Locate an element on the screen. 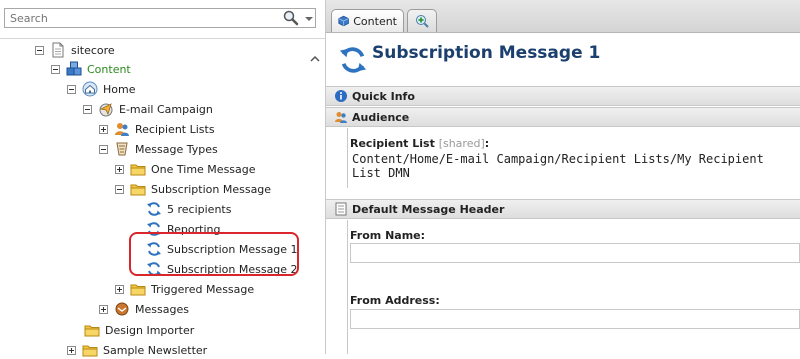 This screenshot has width=800, height=359. tree-item-label: Triggered Message is located at coordinates (203, 289).